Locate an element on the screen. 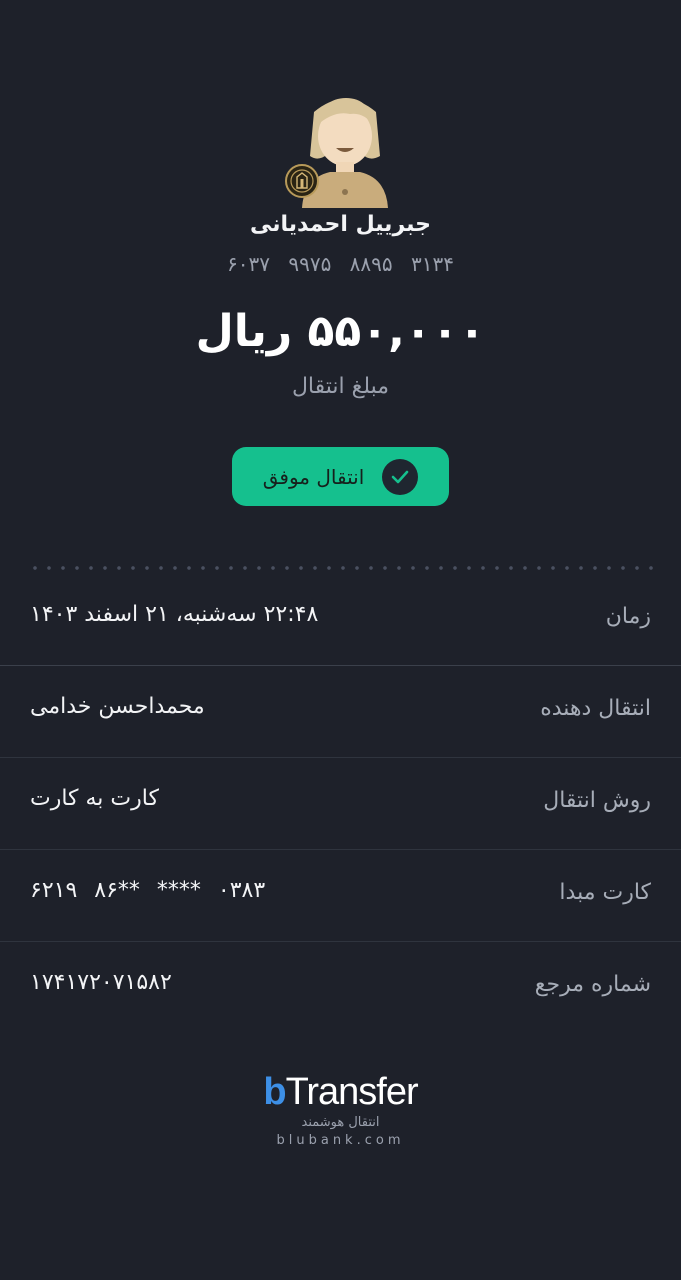 This screenshot has width=681, height=1280. detail-row-source-card: کارت مبدا ۶۲۱۹ ۸۶** **** ۰۳۸۳ is located at coordinates (340, 896).